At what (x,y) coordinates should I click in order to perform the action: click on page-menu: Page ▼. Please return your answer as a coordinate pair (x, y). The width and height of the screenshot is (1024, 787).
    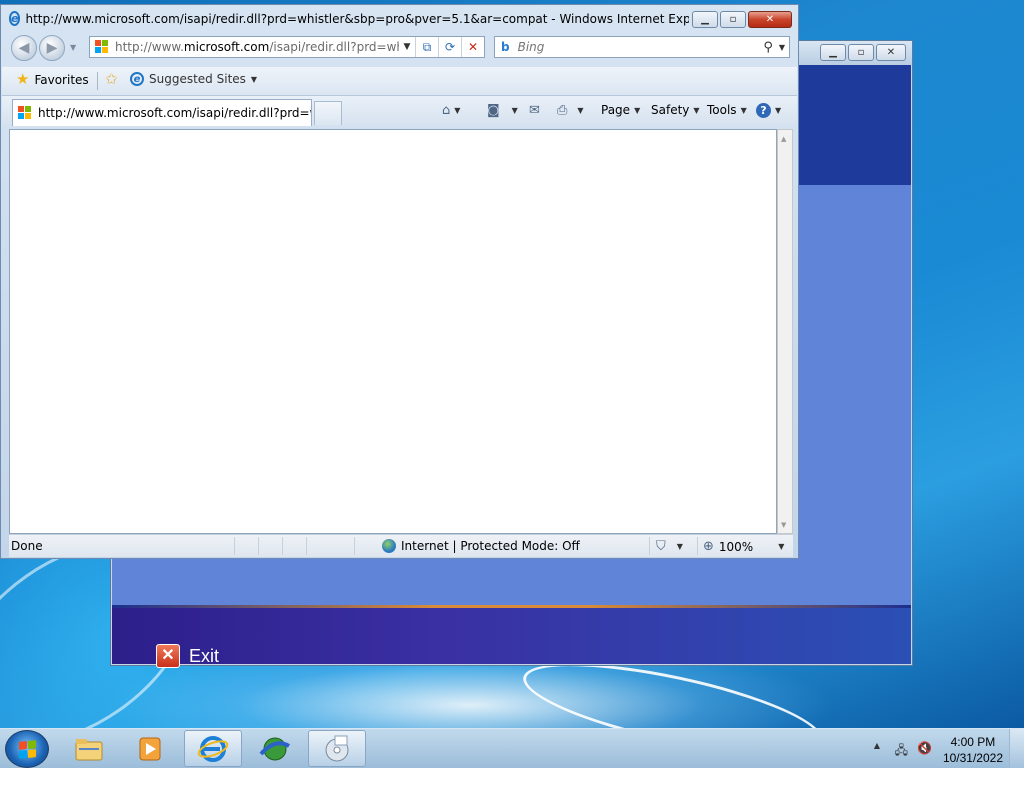
    Looking at the image, I should click on (620, 110).